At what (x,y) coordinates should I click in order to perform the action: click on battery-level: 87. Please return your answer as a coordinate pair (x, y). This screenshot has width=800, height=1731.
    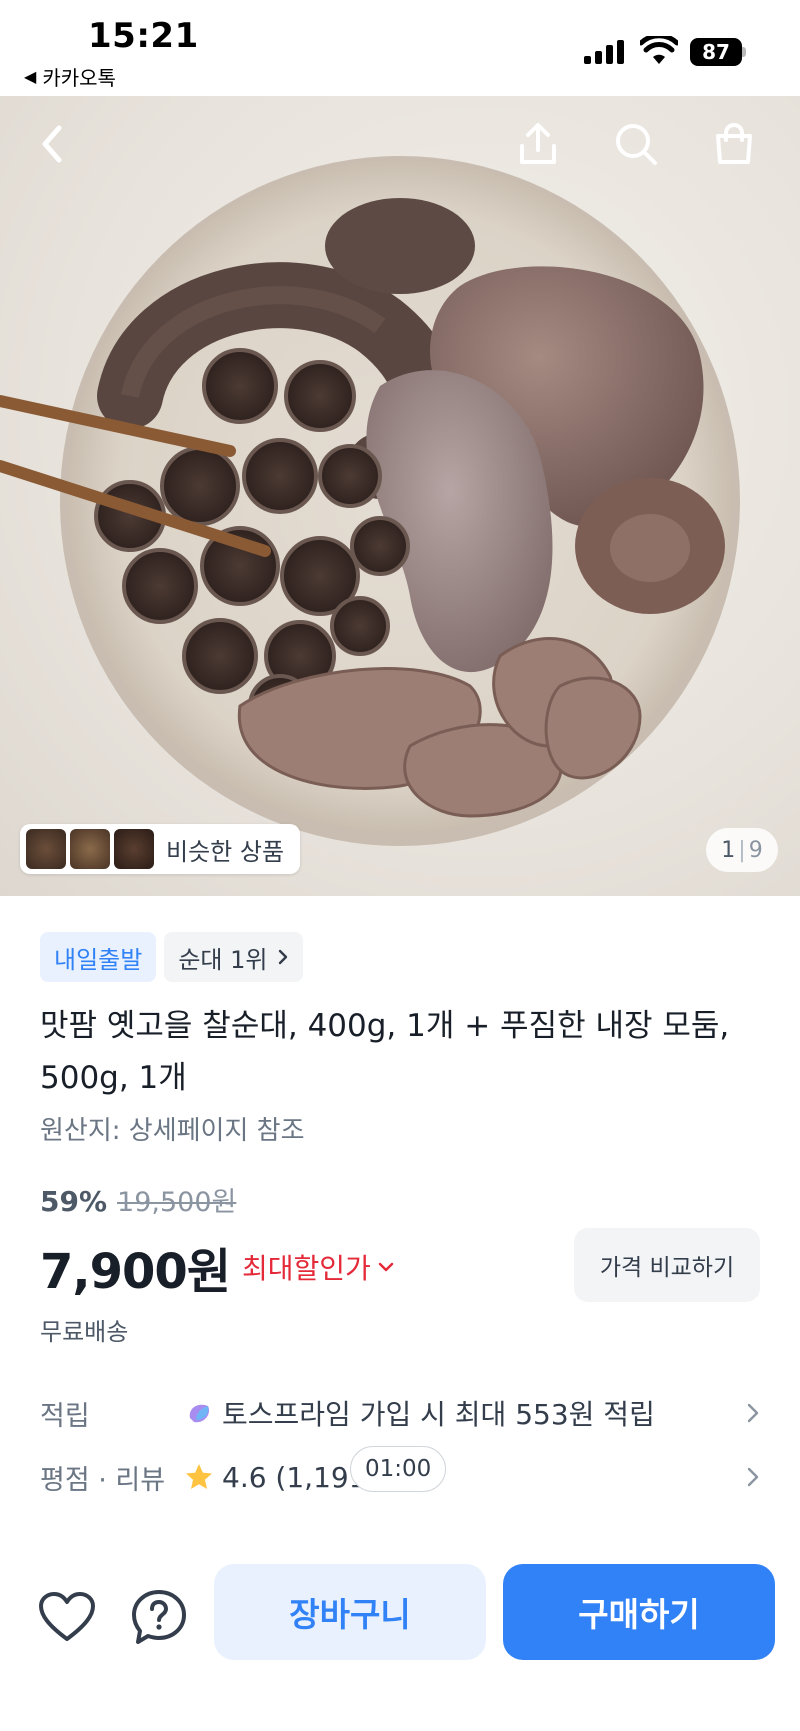
    Looking at the image, I should click on (716, 52).